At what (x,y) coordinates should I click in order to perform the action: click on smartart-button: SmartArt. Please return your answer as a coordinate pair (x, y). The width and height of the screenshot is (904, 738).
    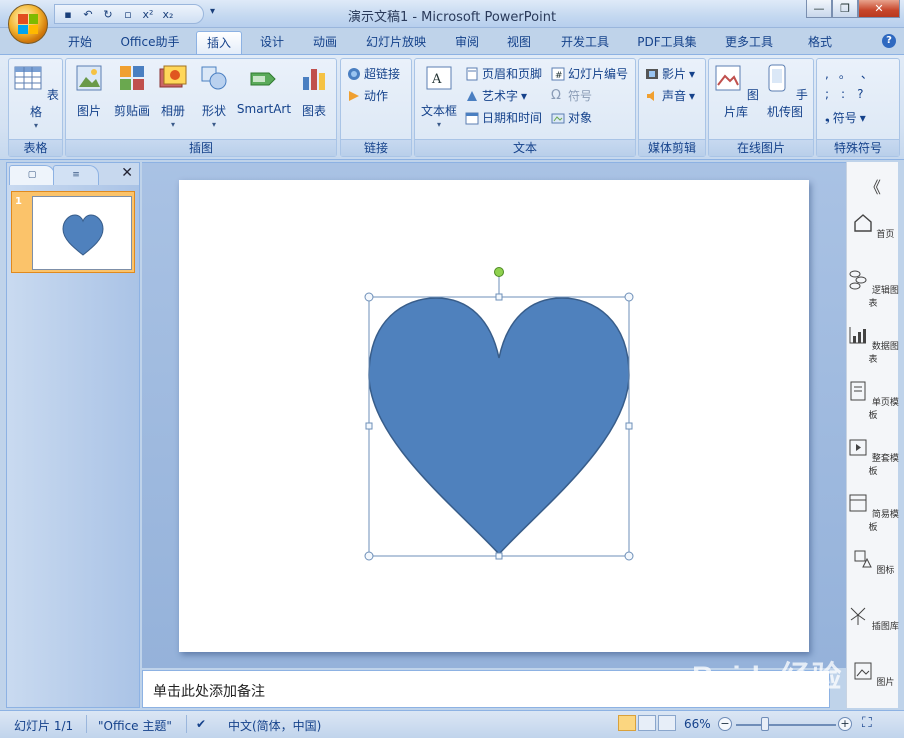
    Looking at the image, I should click on (264, 89).